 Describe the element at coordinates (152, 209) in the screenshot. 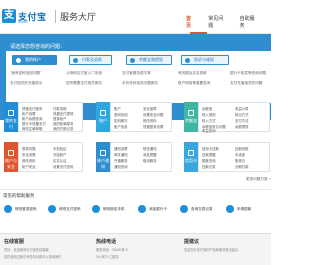

I see `guide-add-bank-card: 添加银行卡` at that location.